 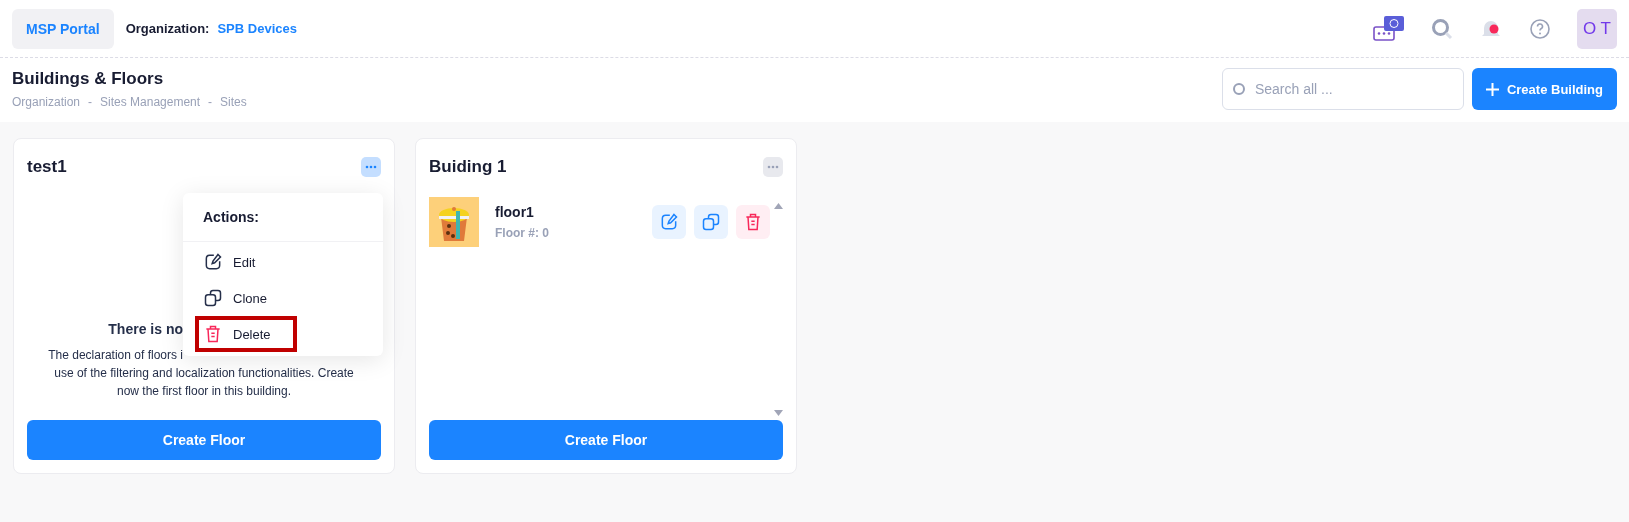 What do you see at coordinates (1442, 28) in the screenshot?
I see `search-icon` at bounding box center [1442, 28].